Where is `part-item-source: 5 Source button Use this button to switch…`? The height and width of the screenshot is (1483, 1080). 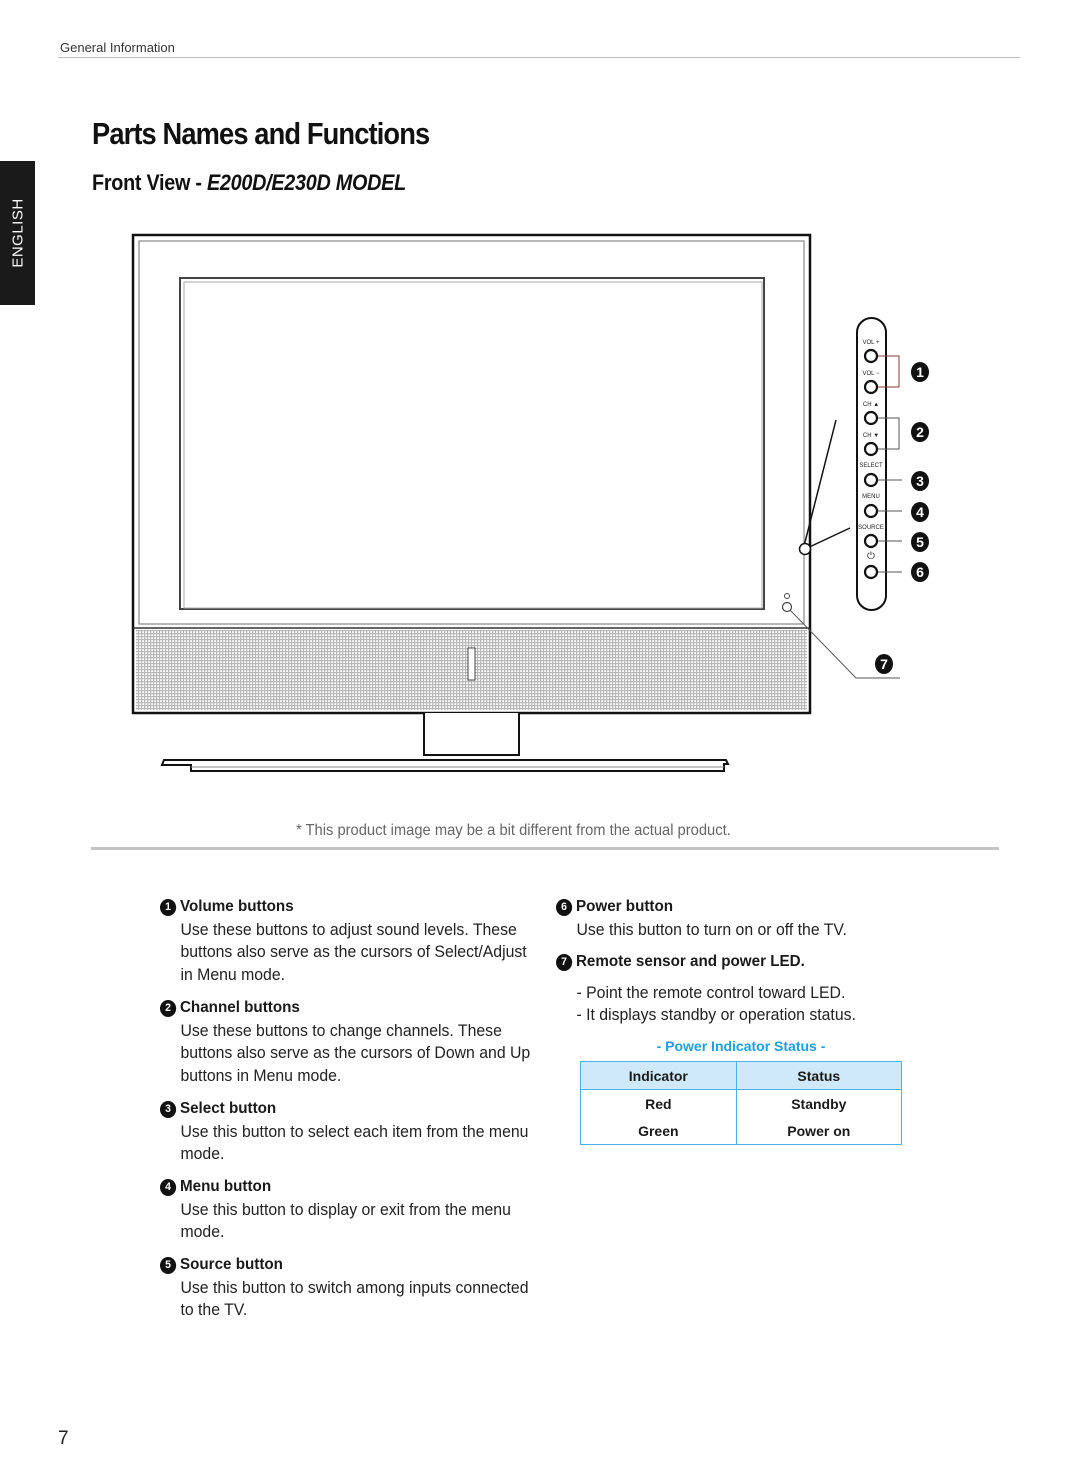
part-item-source: 5 Source button Use this button to switch… is located at coordinates (366, 1288).